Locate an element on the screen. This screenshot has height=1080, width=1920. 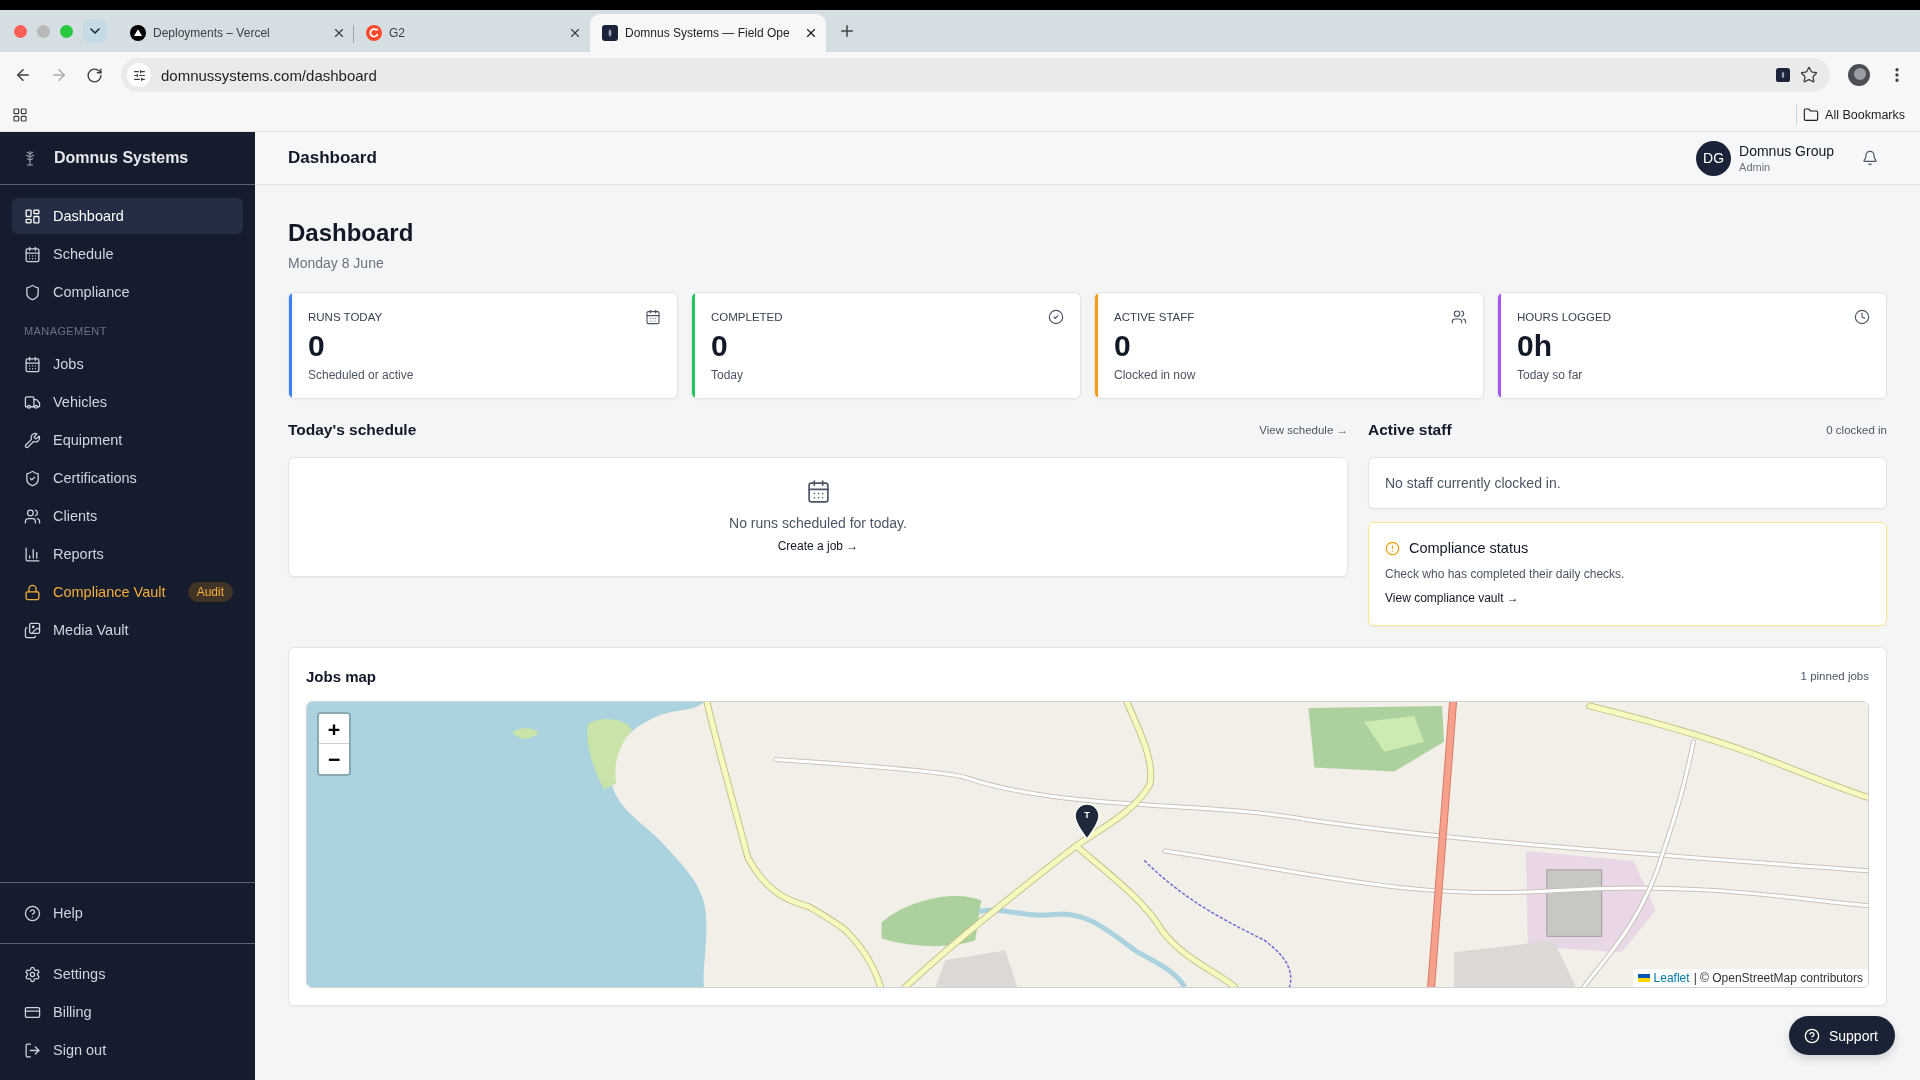
stat-caption: Today is located at coordinates (727, 375).